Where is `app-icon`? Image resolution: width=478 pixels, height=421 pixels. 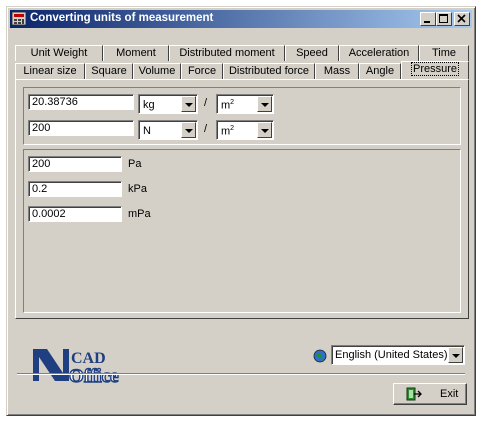
app-icon is located at coordinates (19, 18).